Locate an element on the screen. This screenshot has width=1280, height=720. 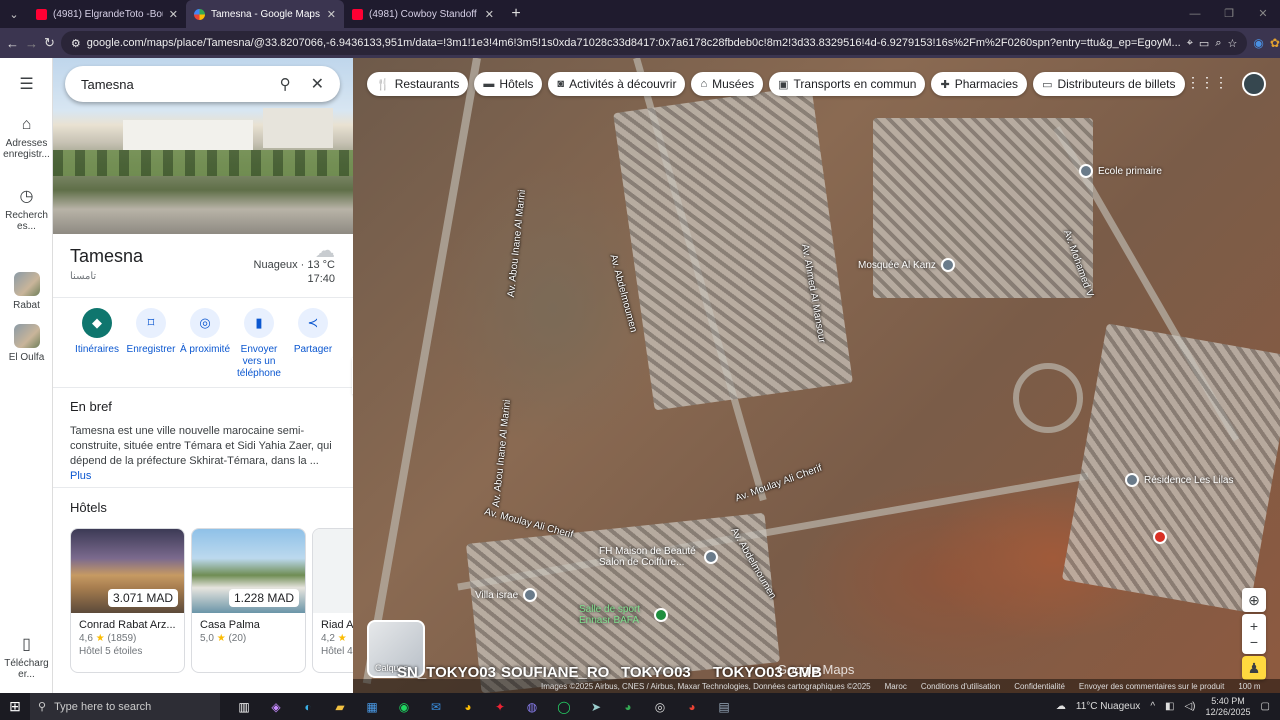
restore-icon: ❐ is located at coordinates (1229, 14).